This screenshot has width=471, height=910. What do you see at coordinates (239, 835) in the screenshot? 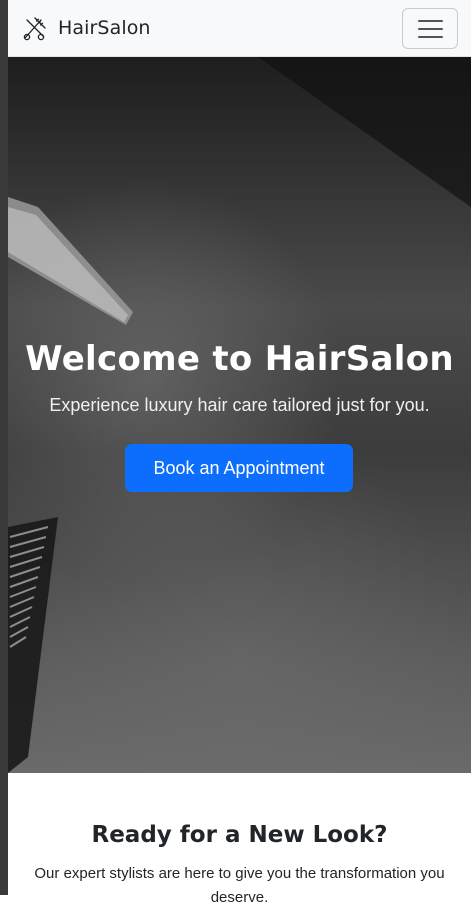
I see `section-title: Ready for a New Look?` at bounding box center [239, 835].